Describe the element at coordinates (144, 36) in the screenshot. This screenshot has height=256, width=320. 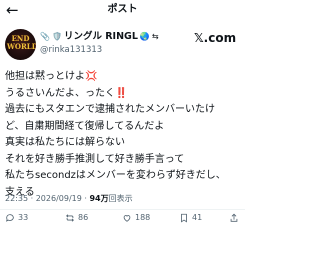
I see `globe-icon: 🌏` at that location.